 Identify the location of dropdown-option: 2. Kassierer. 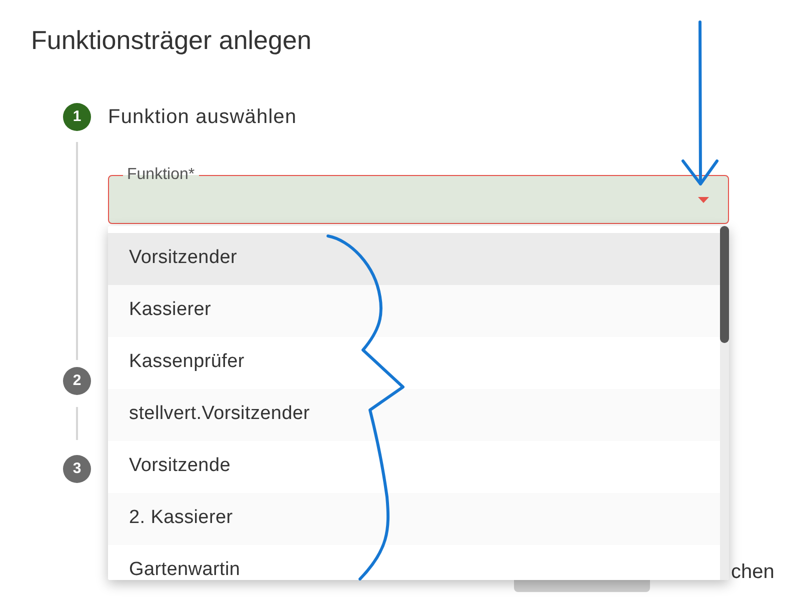
(414, 519).